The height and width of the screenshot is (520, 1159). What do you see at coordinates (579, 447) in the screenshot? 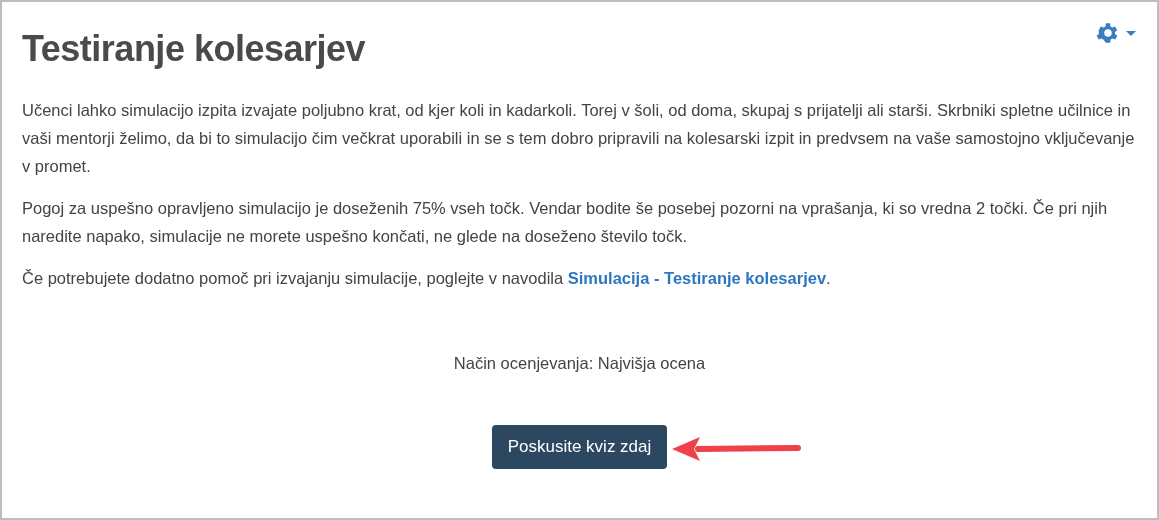
I see `start-quiz-button: Poskusite kviz zdaj` at bounding box center [579, 447].